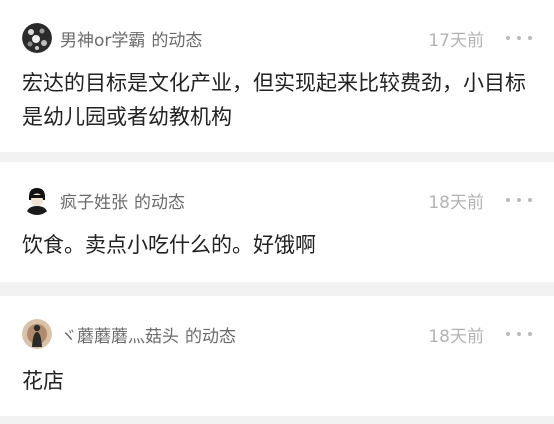  I want to click on feed-item-header: 疯子姓张 的动态 18天前, so click(277, 200).